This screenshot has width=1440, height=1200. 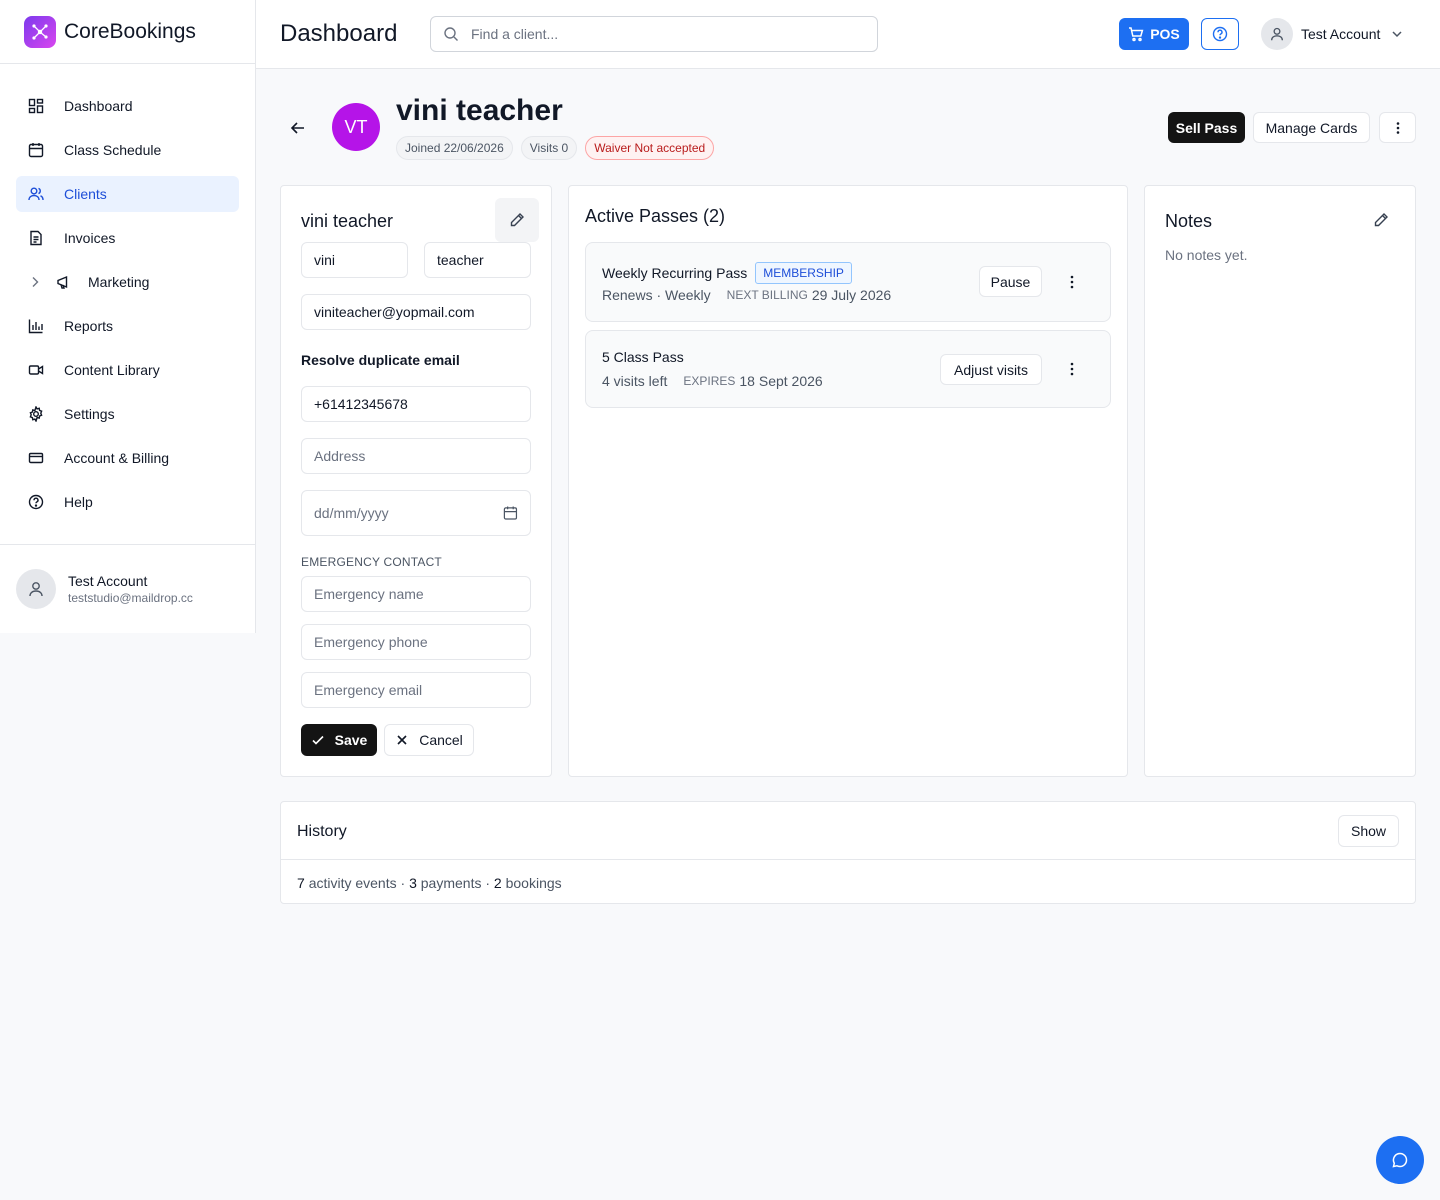 What do you see at coordinates (848, 859) in the screenshot?
I see `divider` at bounding box center [848, 859].